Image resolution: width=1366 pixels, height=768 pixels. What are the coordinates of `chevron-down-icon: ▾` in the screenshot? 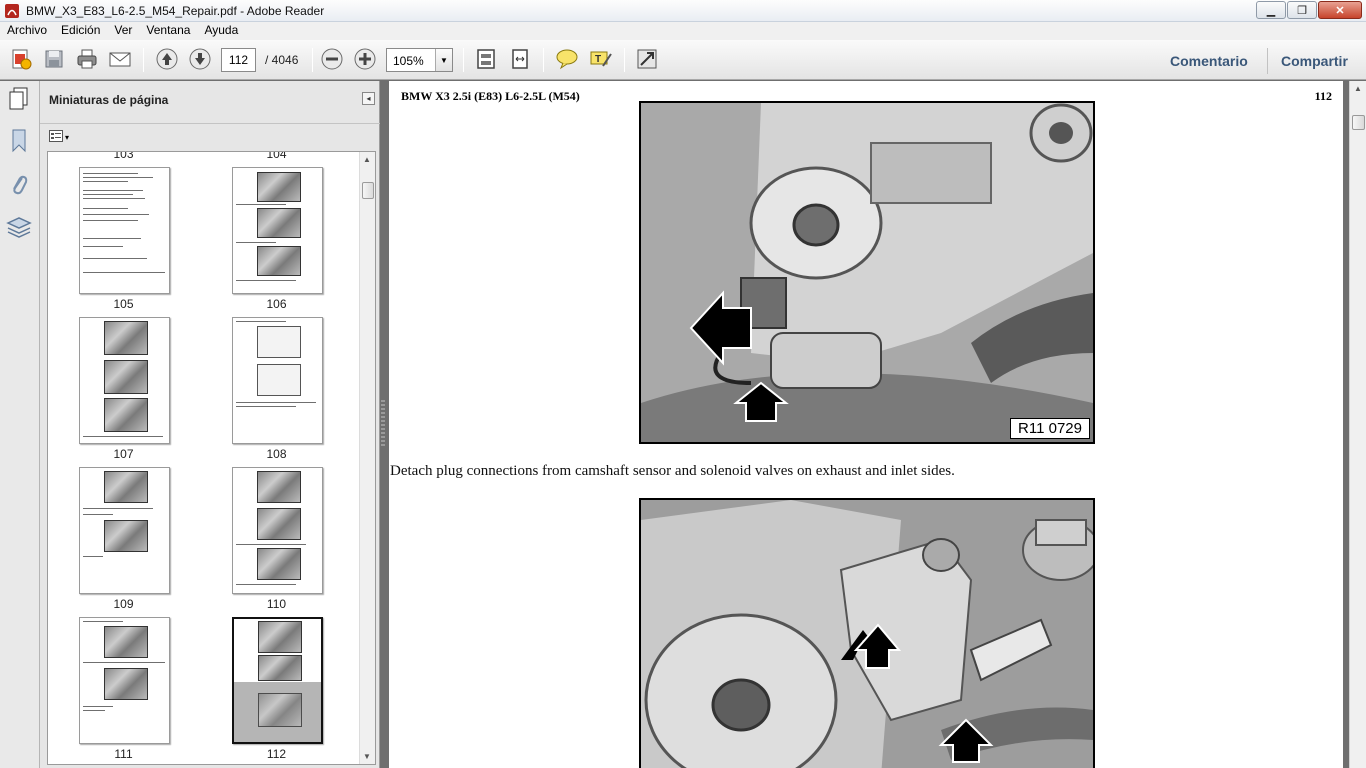 It's located at (67, 137).